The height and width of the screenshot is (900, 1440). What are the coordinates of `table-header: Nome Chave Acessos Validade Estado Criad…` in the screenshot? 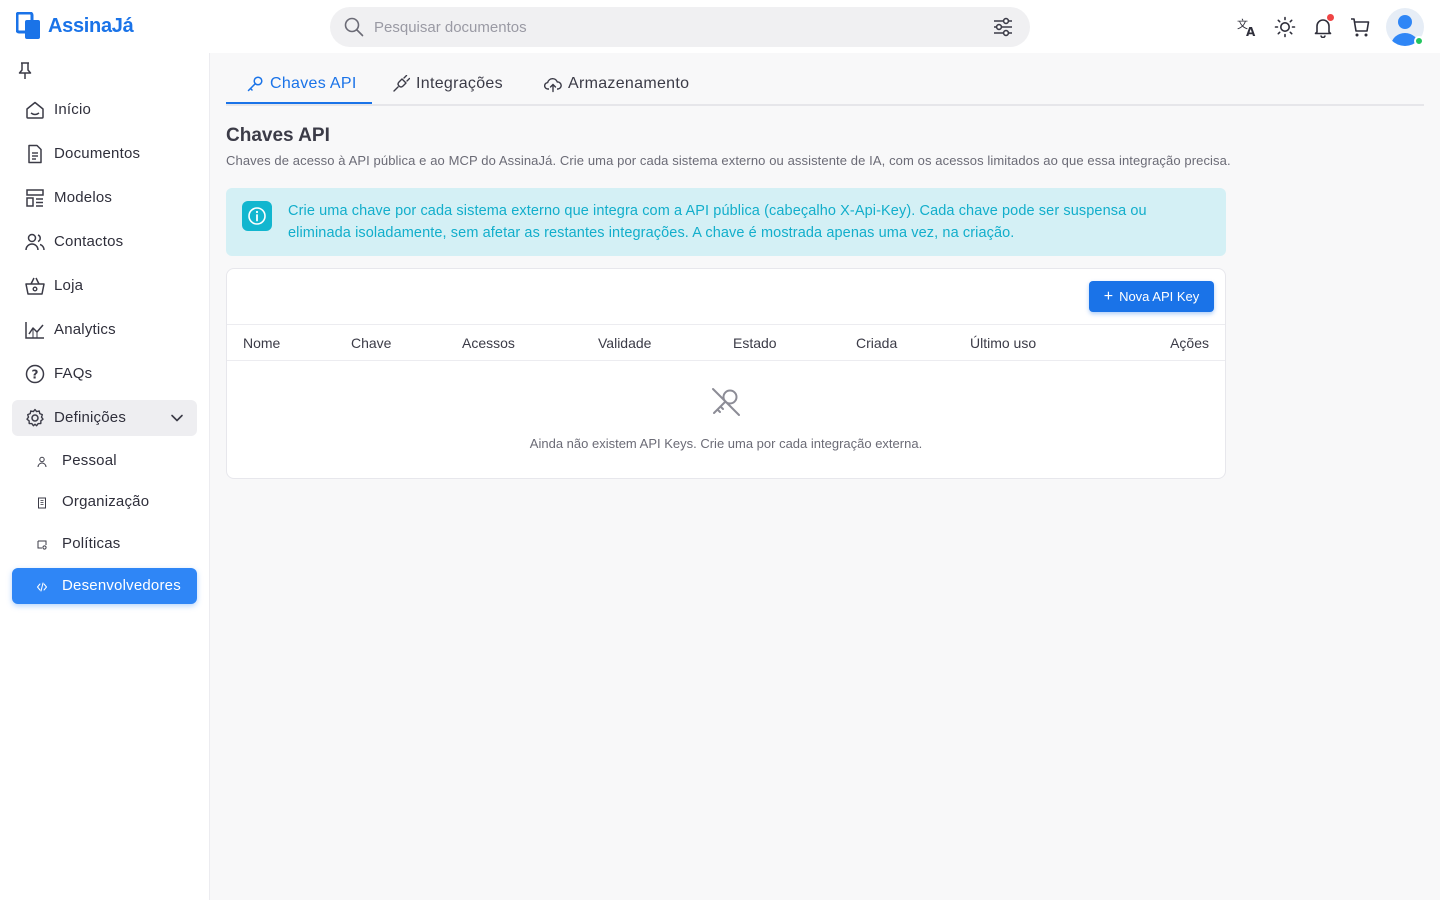 It's located at (726, 342).